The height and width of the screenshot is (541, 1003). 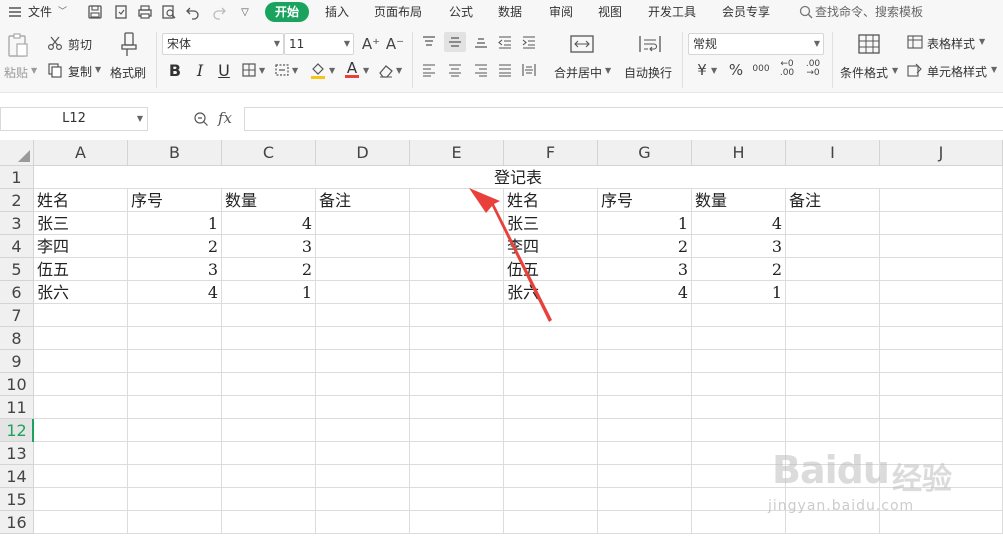 I want to click on seq-cell: 2, so click(x=175, y=246).